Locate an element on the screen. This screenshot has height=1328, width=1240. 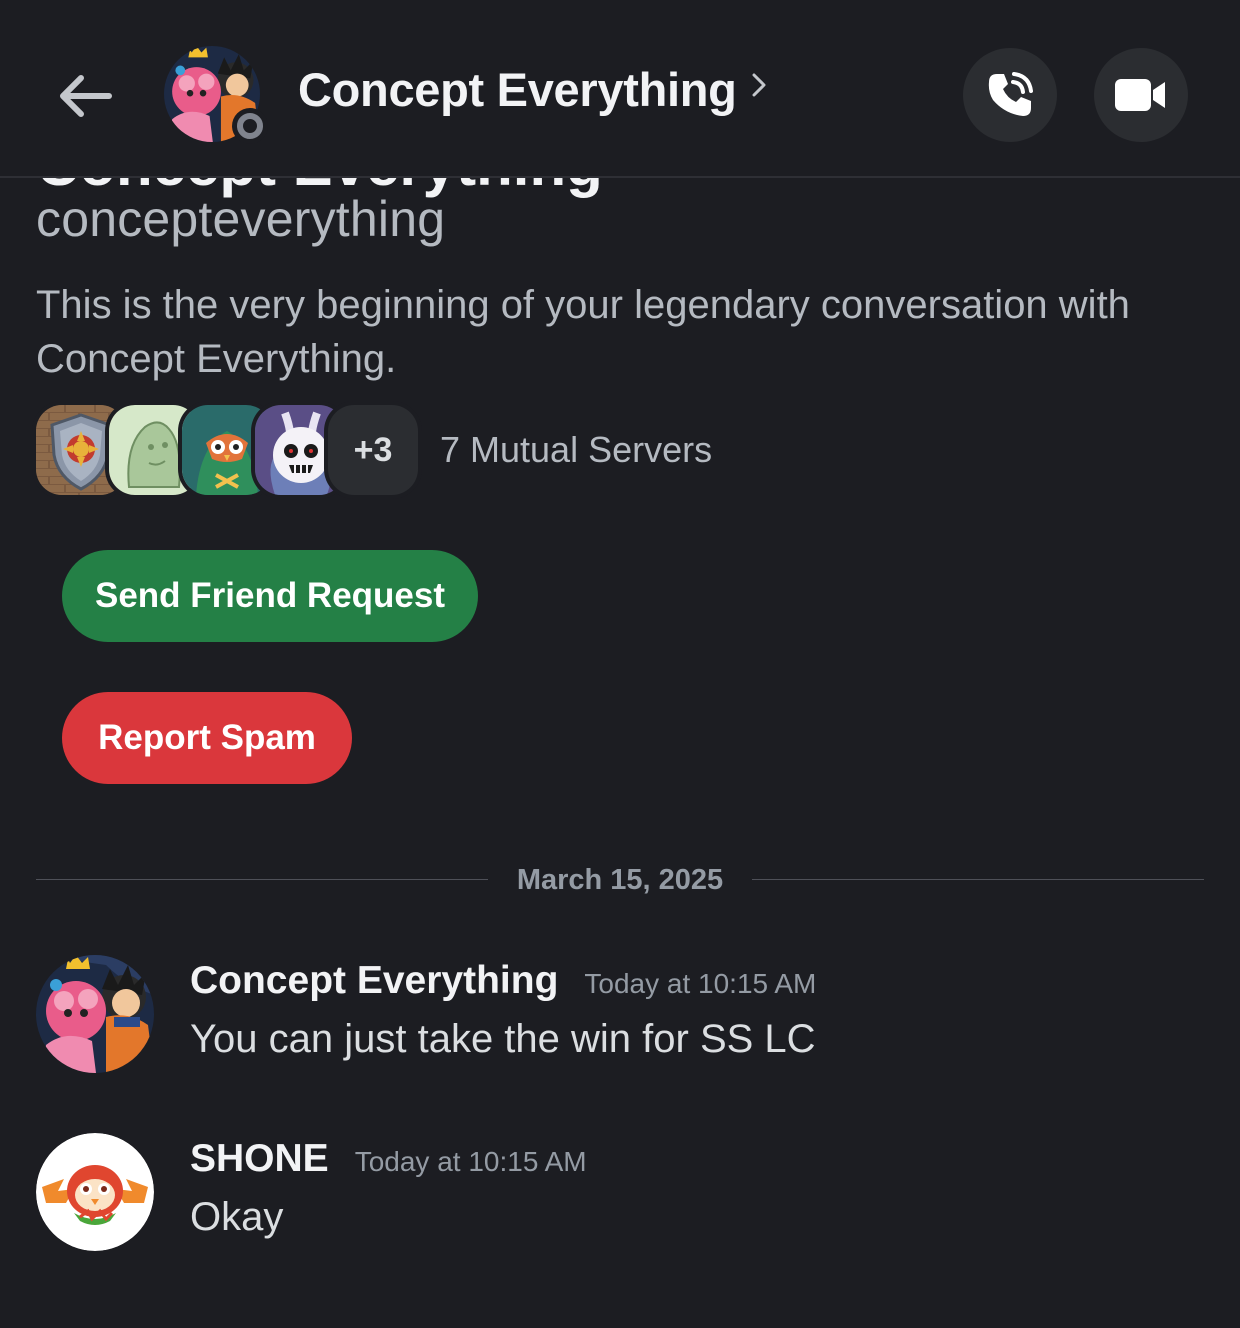
message-author: SHONE is located at coordinates (259, 1159).